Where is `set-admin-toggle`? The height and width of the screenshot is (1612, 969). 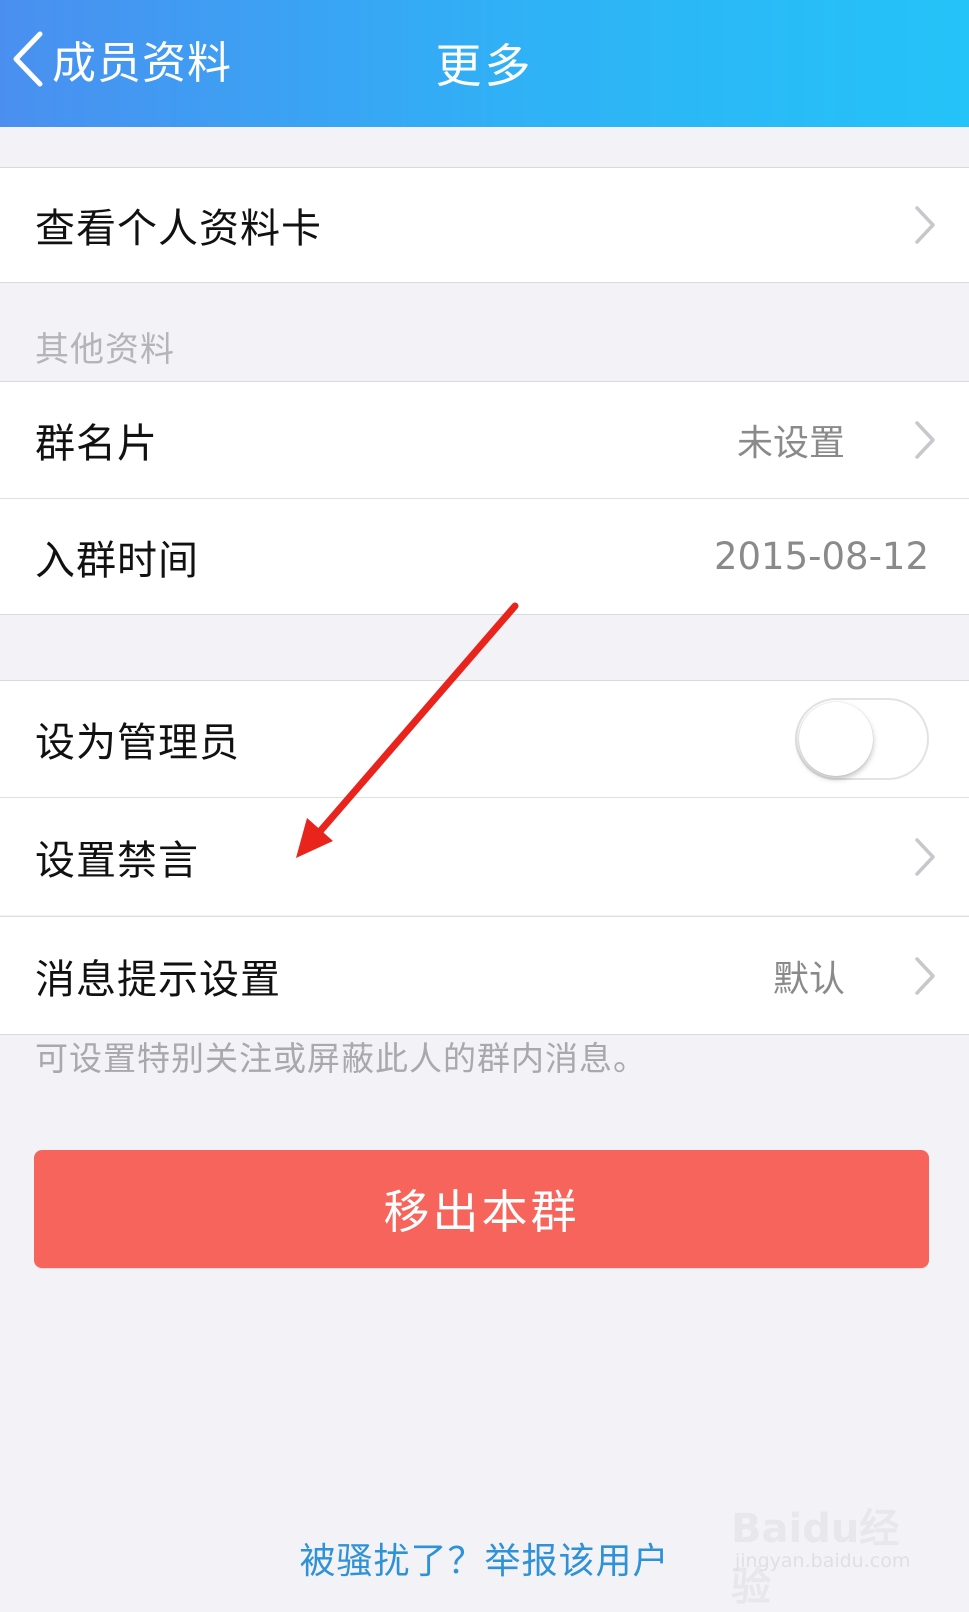
set-admin-toggle is located at coordinates (862, 739).